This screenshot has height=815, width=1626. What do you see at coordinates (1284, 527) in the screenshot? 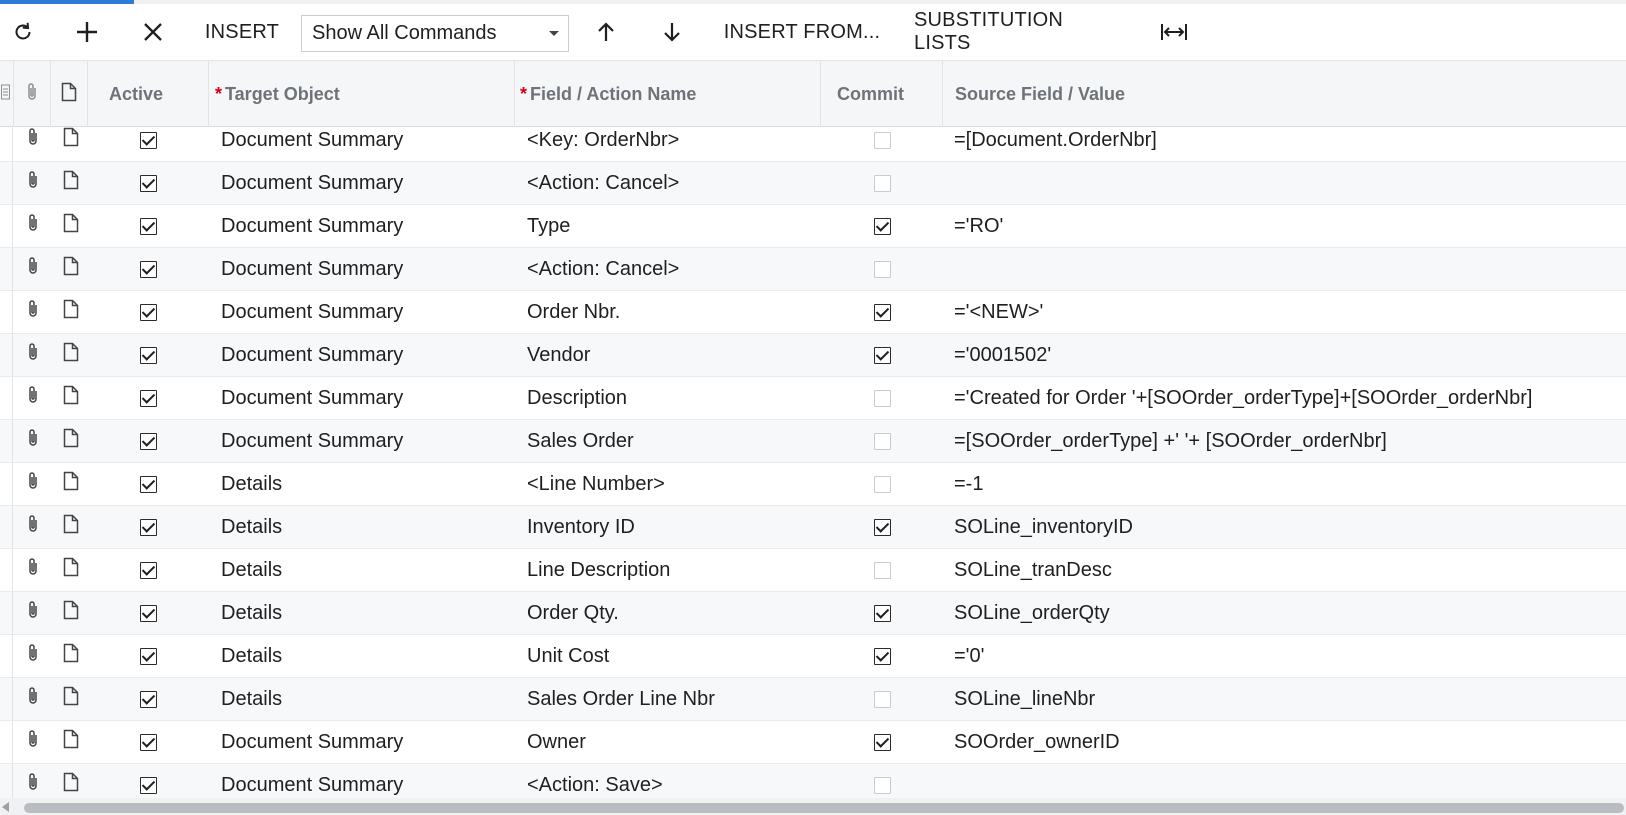
I see `source-value-cell: SOLine_inventoryID` at bounding box center [1284, 527].